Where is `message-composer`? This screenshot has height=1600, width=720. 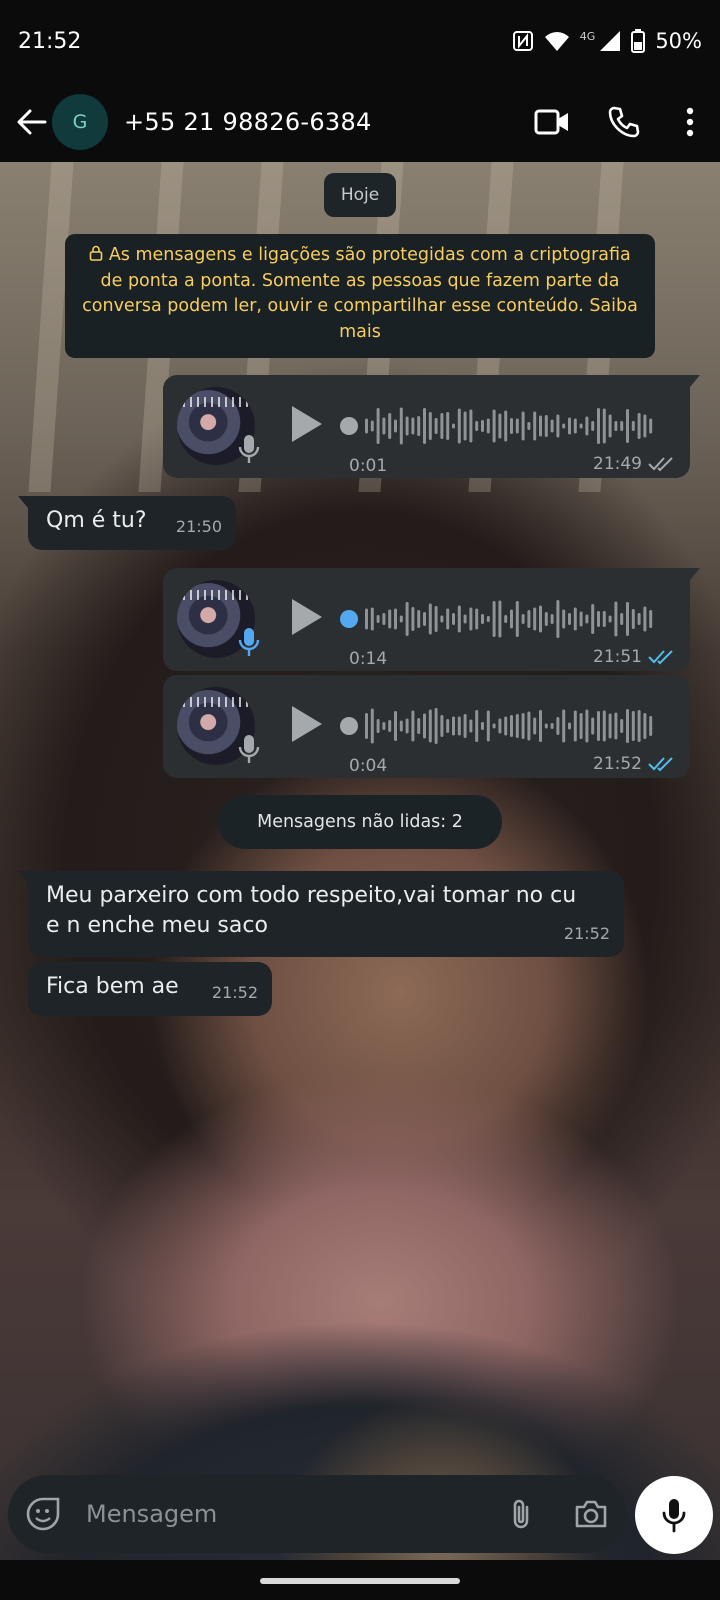 message-composer is located at coordinates (317, 1514).